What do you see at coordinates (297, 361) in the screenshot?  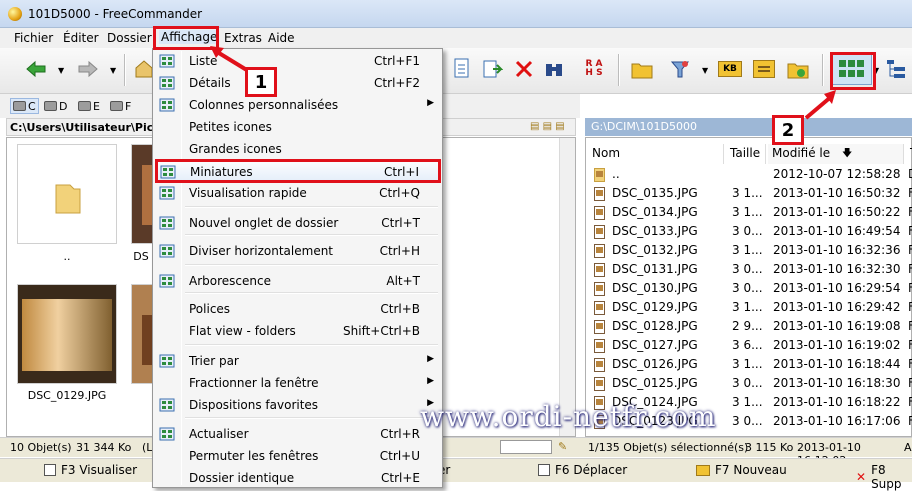 I see `menu-item-trier-par: Trier par ▶` at bounding box center [297, 361].